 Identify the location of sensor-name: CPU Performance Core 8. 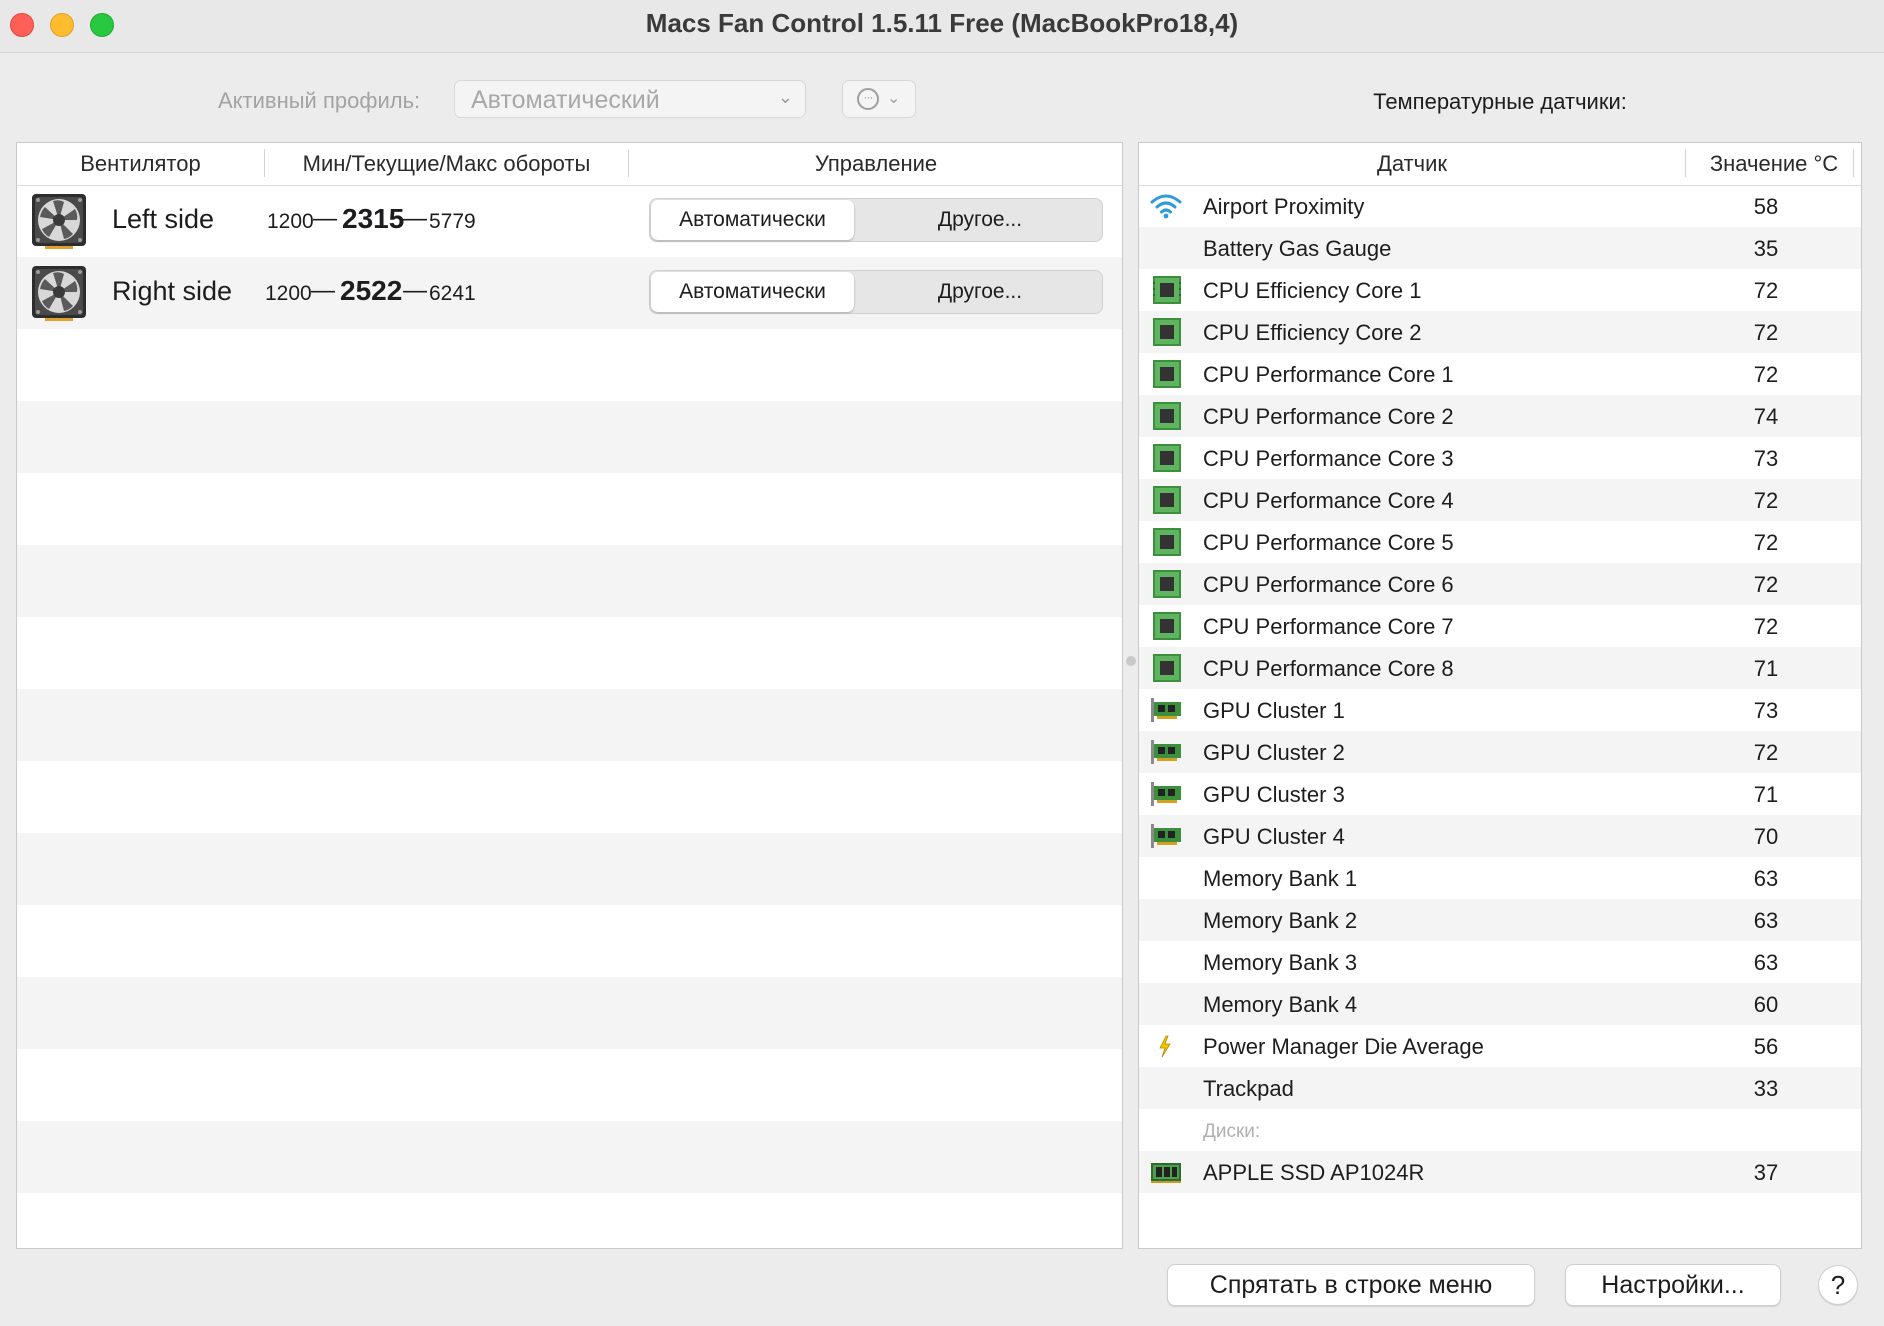
(1328, 668).